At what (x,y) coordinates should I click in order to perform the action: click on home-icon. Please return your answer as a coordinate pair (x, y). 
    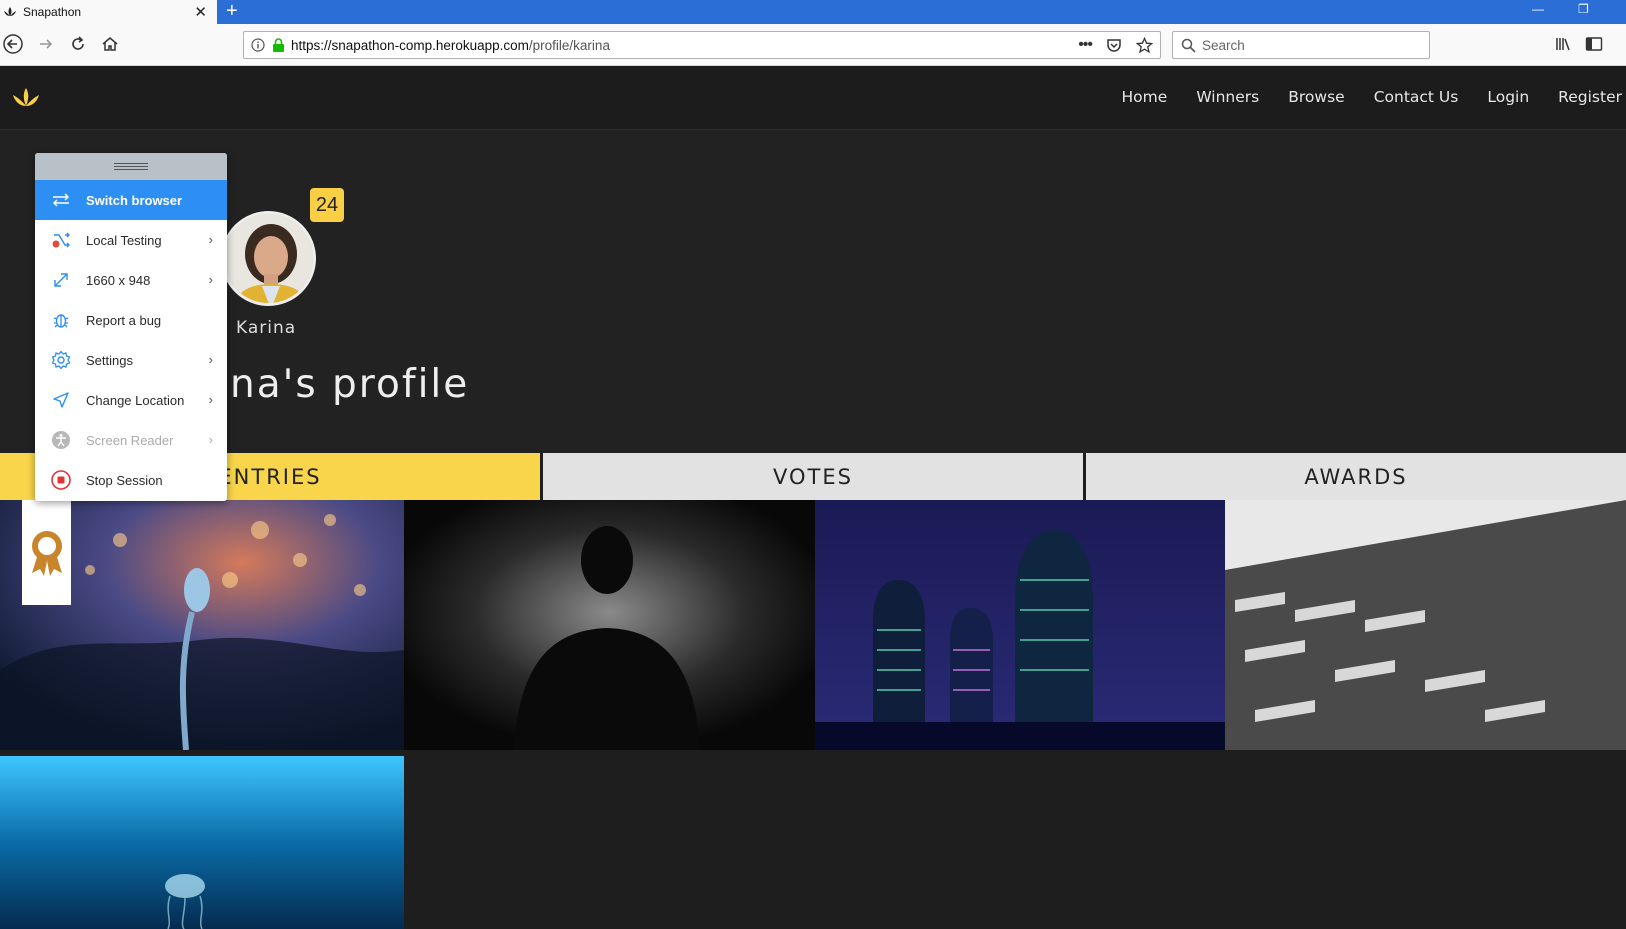
    Looking at the image, I should click on (110, 44).